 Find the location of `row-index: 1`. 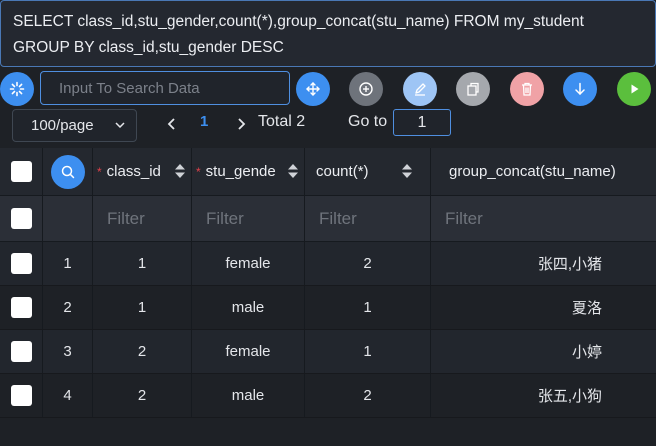

row-index: 1 is located at coordinates (67, 263).